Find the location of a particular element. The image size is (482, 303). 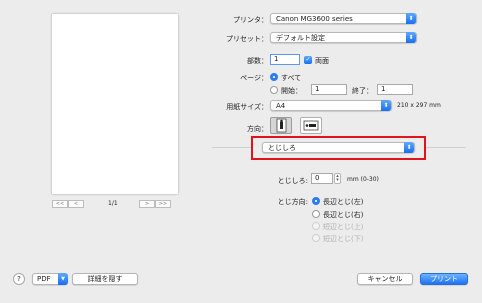

margin-unit: mm (0-30) is located at coordinates (363, 179).